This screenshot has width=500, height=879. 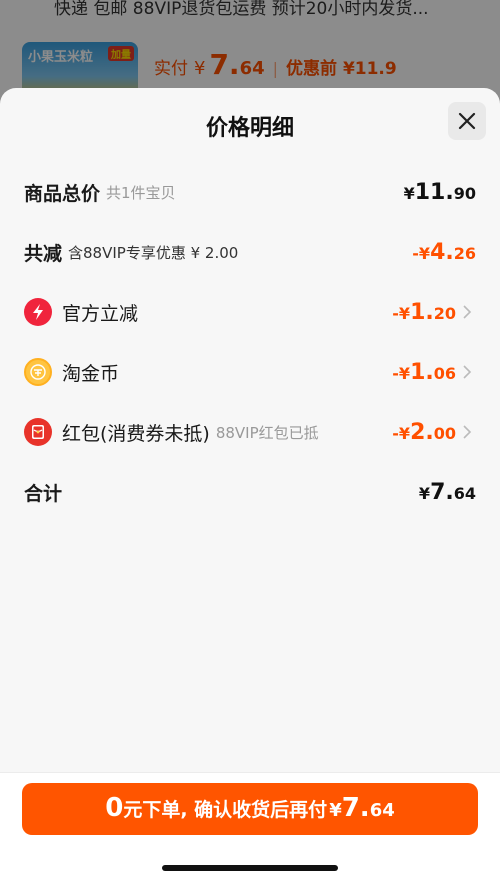 I want to click on cta-zero: 0, so click(x=114, y=808).